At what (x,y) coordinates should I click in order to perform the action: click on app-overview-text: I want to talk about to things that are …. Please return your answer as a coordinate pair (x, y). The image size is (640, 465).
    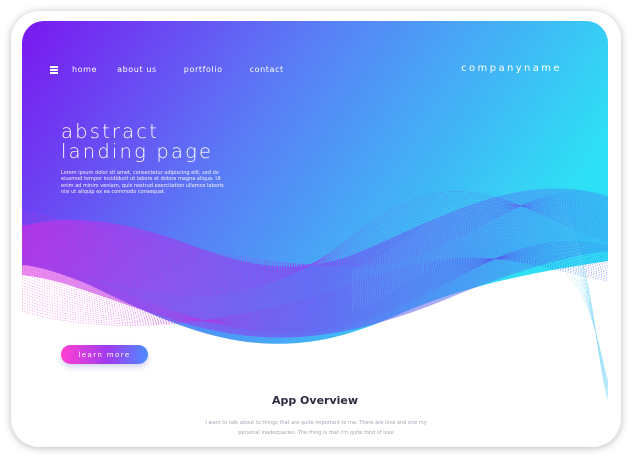
    Looking at the image, I should click on (316, 428).